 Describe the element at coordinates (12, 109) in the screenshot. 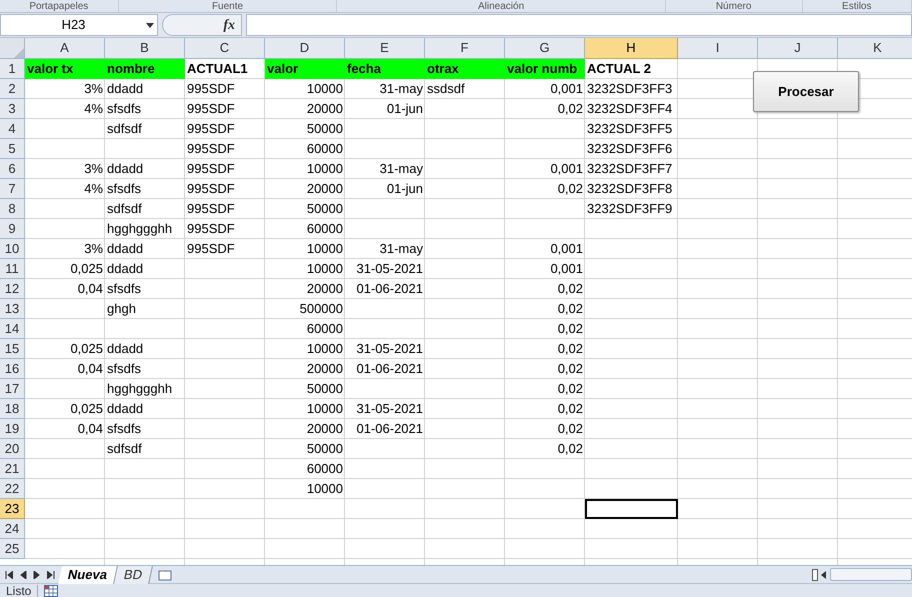

I see `row-header: 3` at that location.